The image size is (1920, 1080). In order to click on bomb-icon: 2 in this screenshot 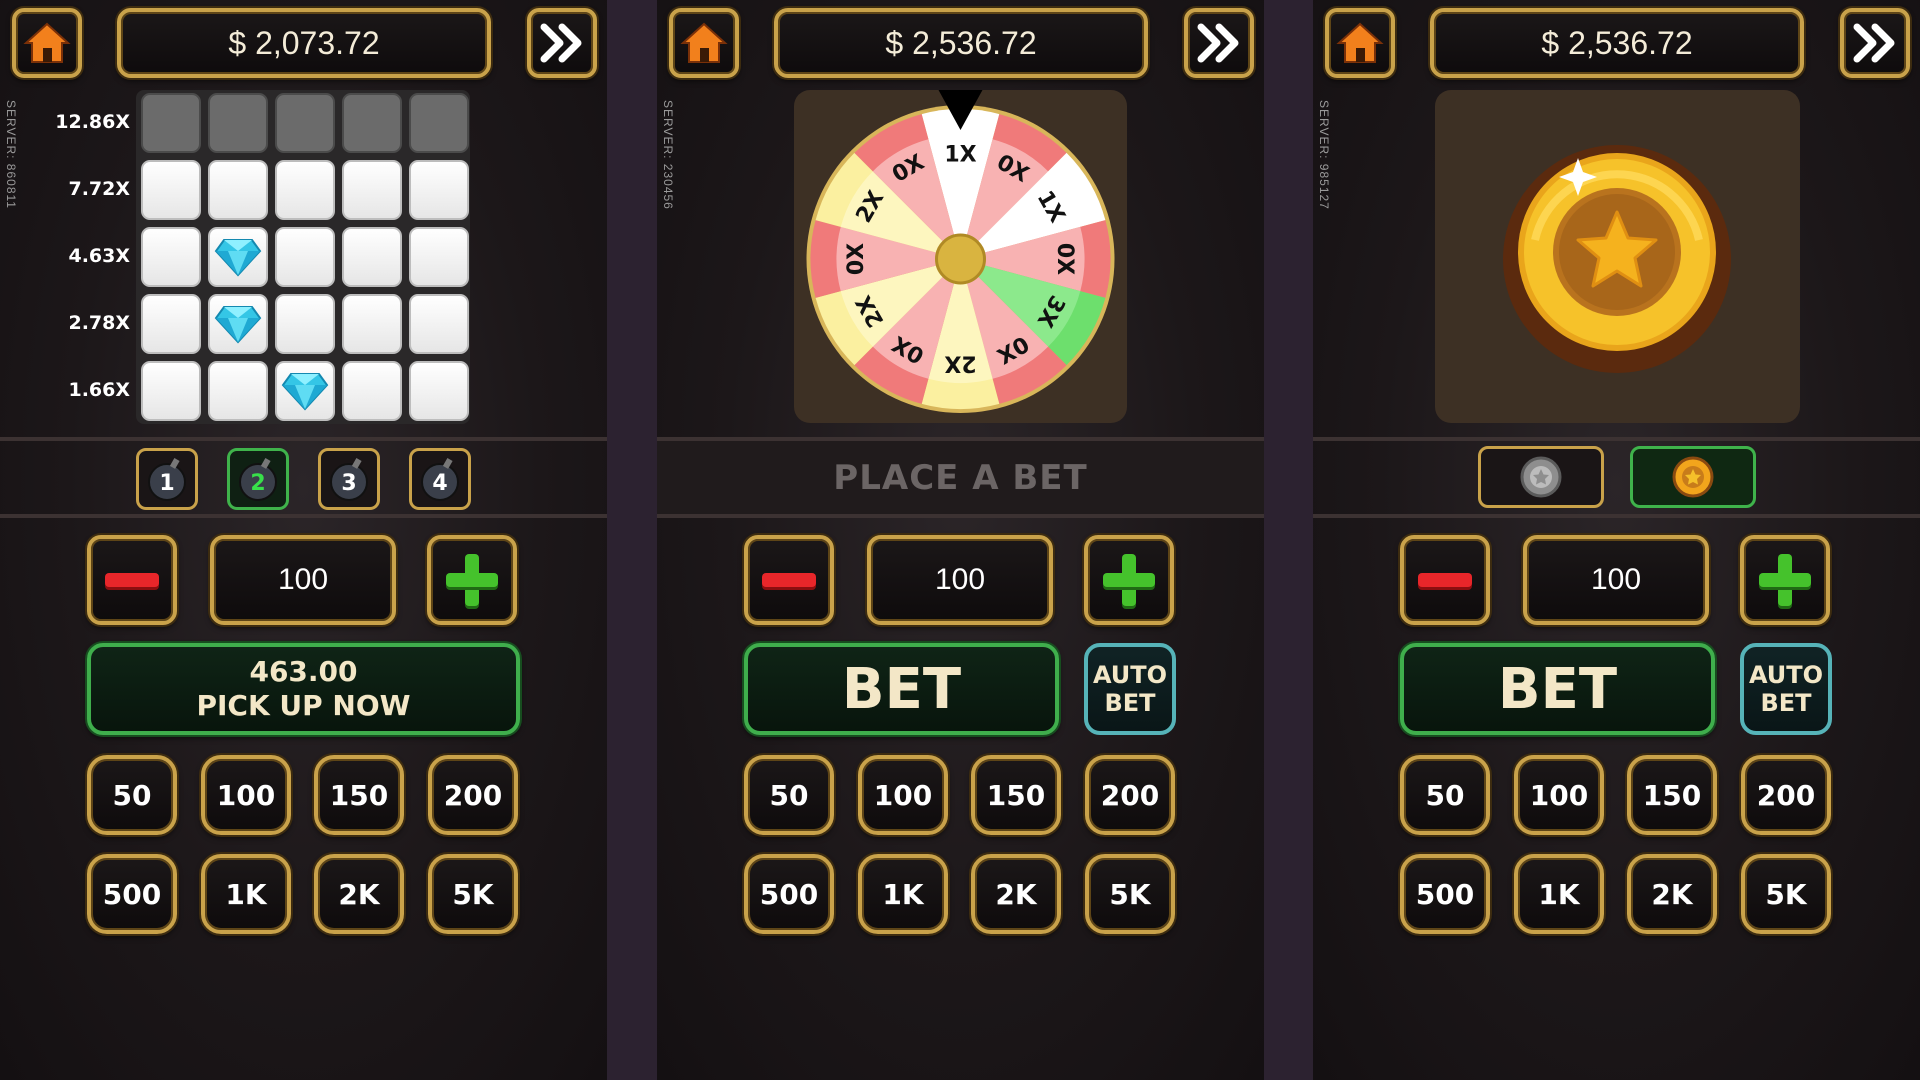, I will do `click(258, 479)`.